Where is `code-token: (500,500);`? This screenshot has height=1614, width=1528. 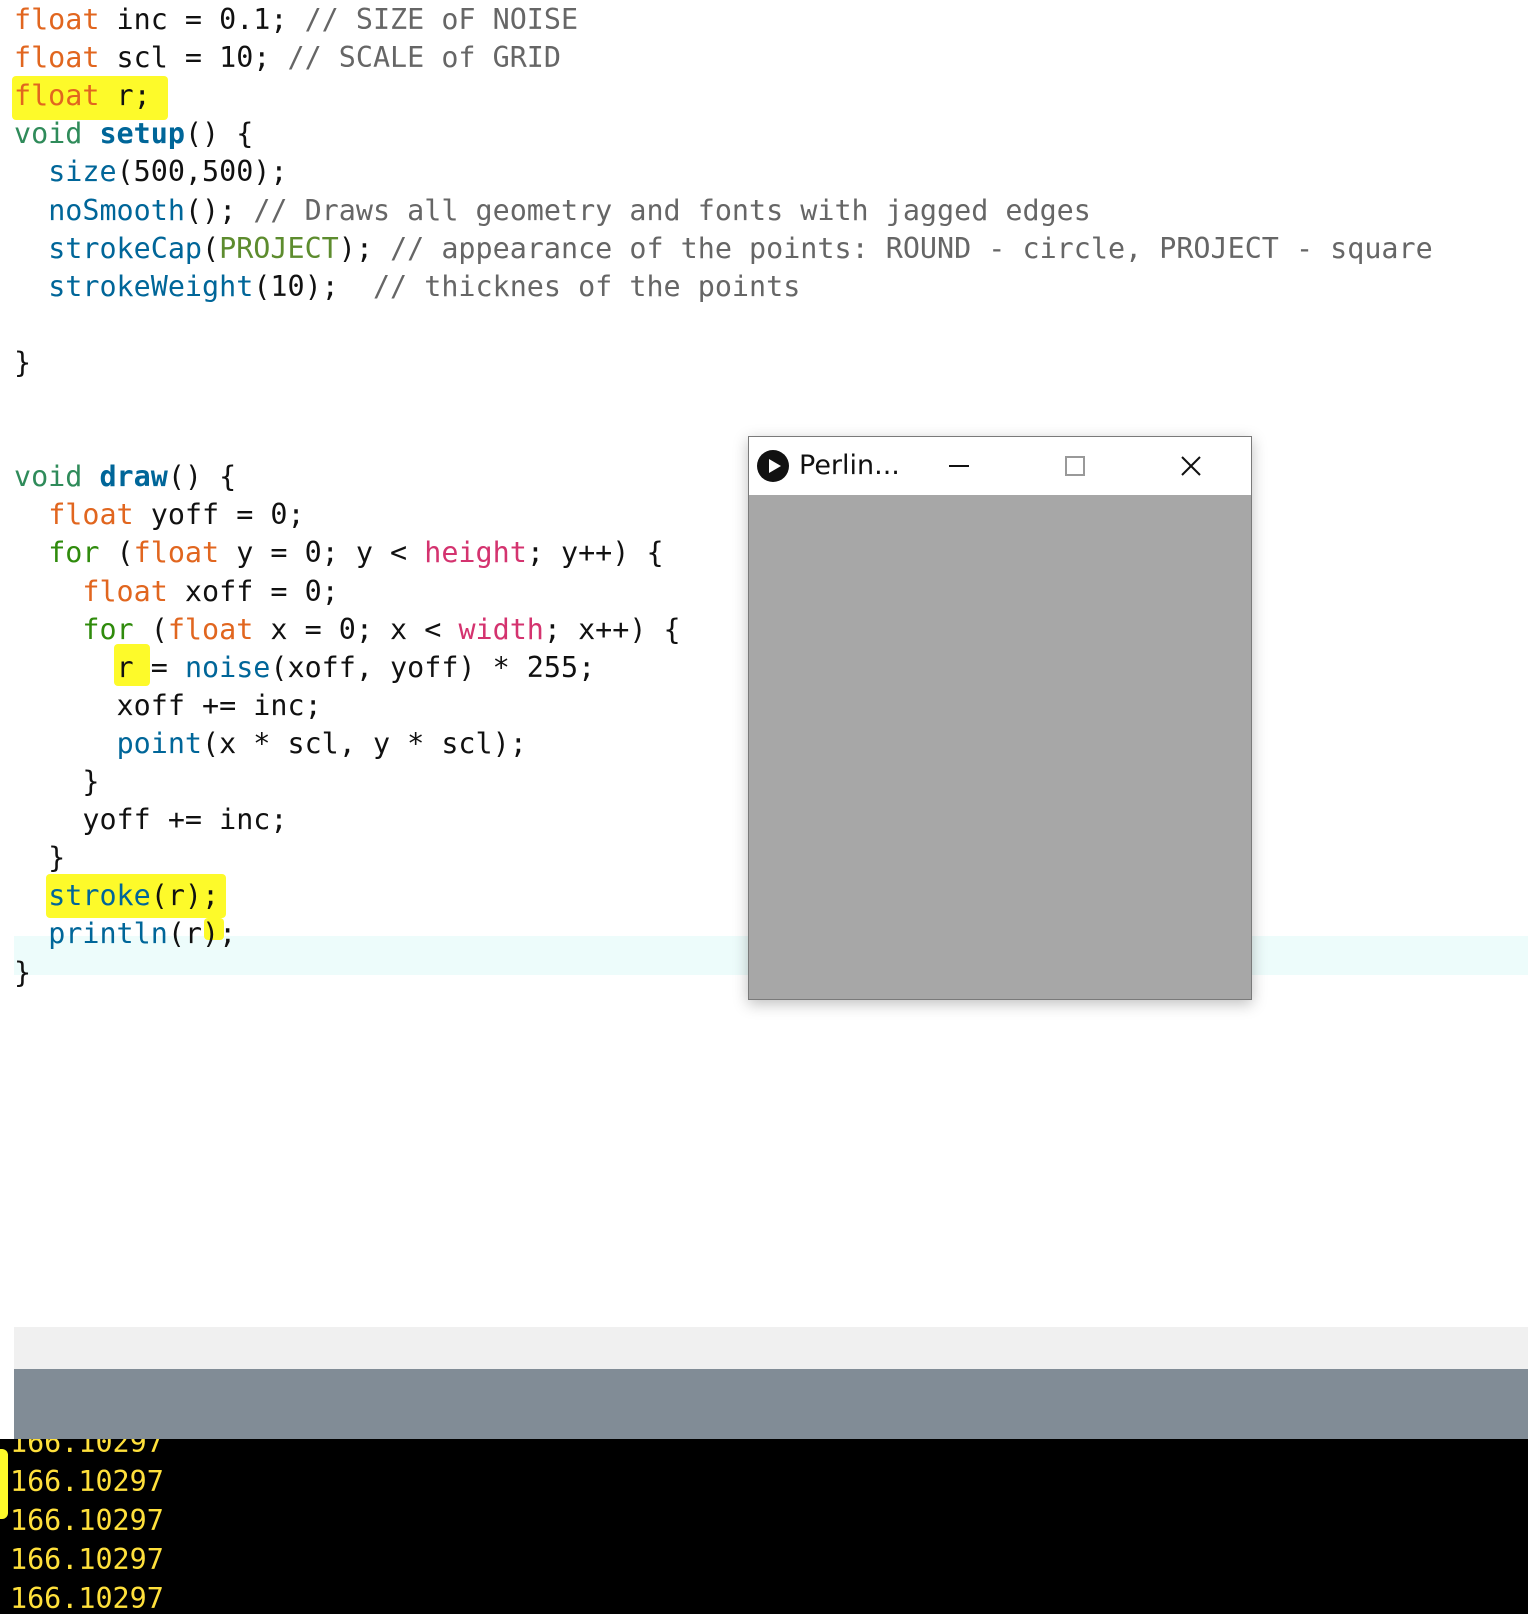
code-token: (500,500); is located at coordinates (202, 172).